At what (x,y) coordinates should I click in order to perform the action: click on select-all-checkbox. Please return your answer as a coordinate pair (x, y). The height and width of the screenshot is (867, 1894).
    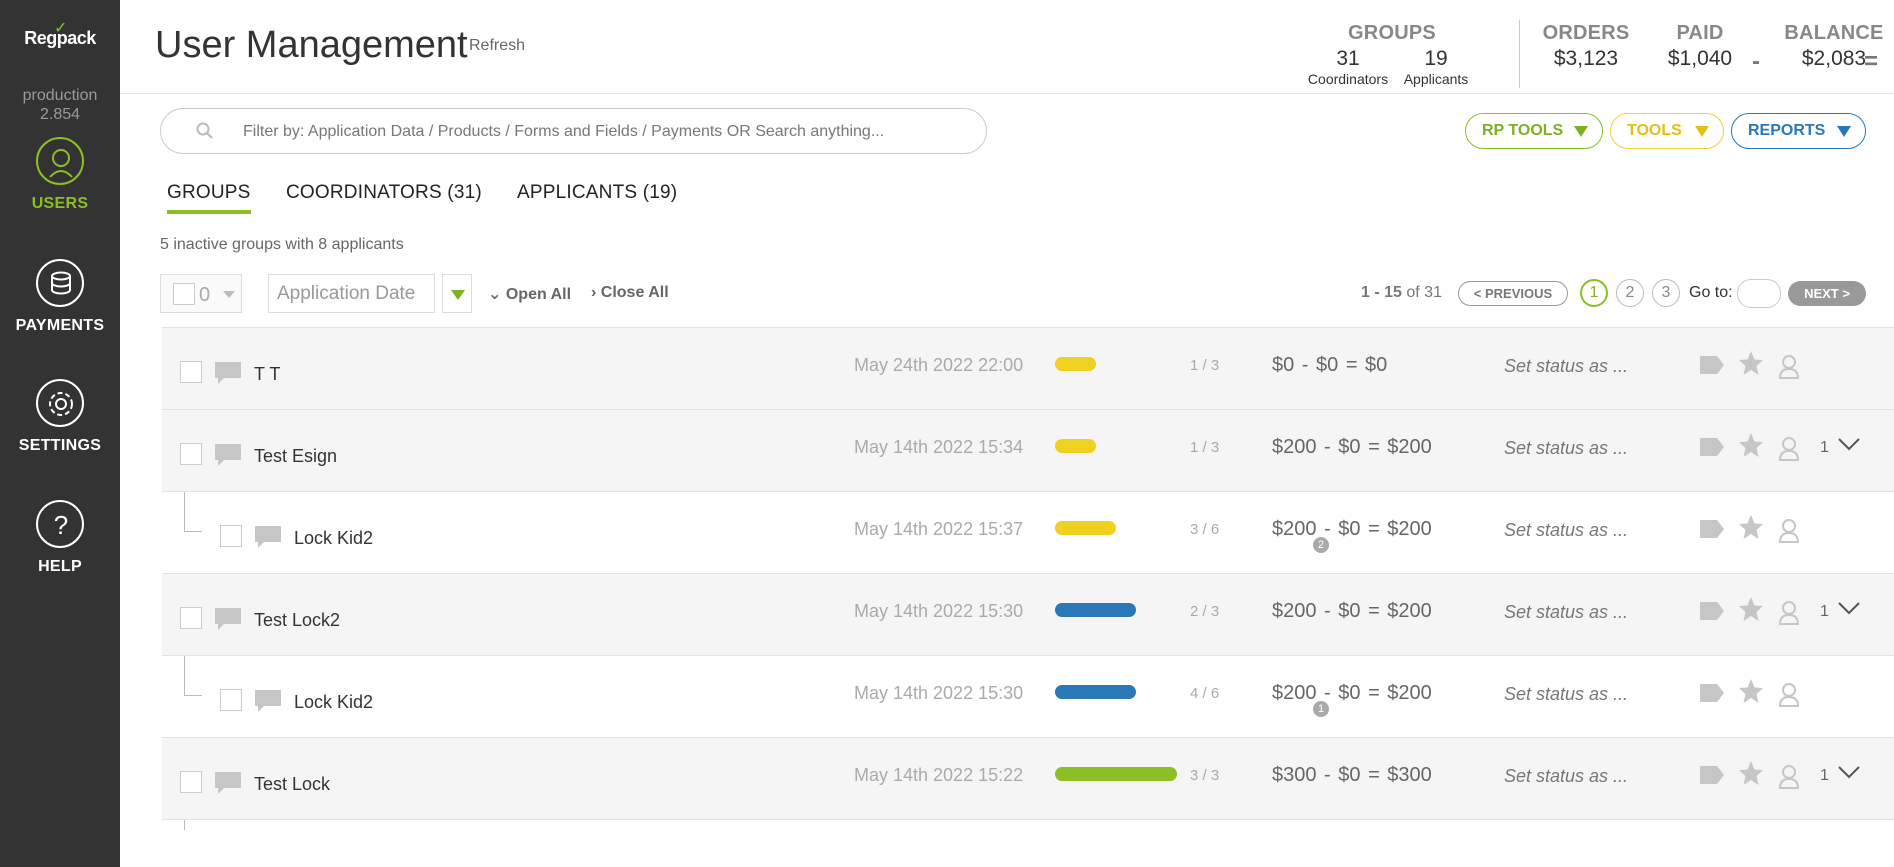
    Looking at the image, I should click on (184, 294).